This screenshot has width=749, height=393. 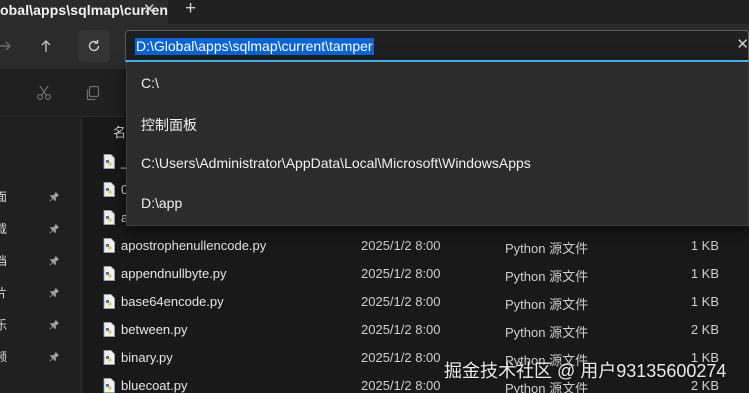 I want to click on copy-icon, so click(x=93, y=94).